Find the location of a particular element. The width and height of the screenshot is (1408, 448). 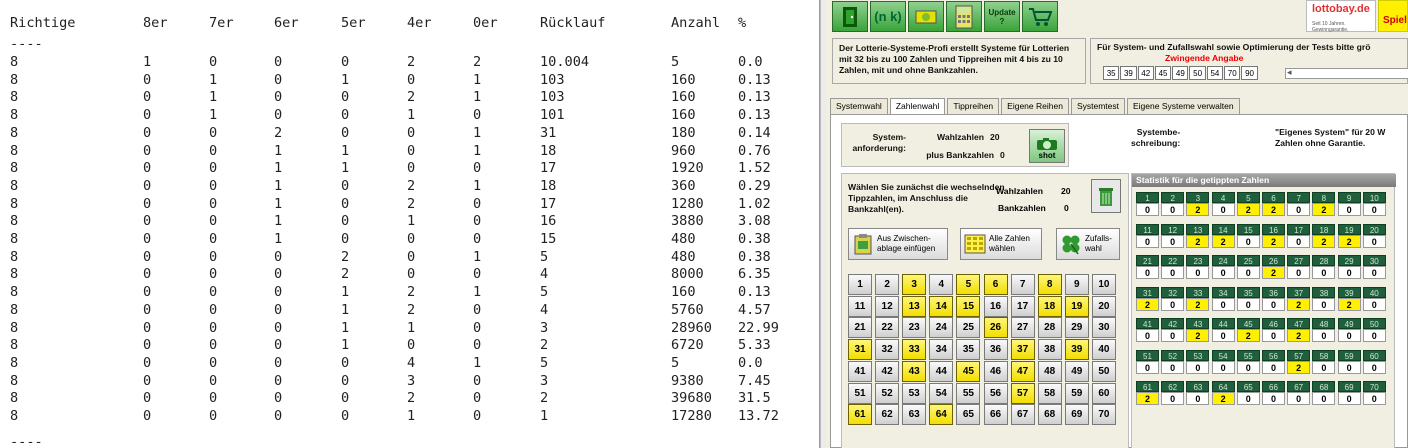

tab-tippreihen: Tippreihen is located at coordinates (973, 106).